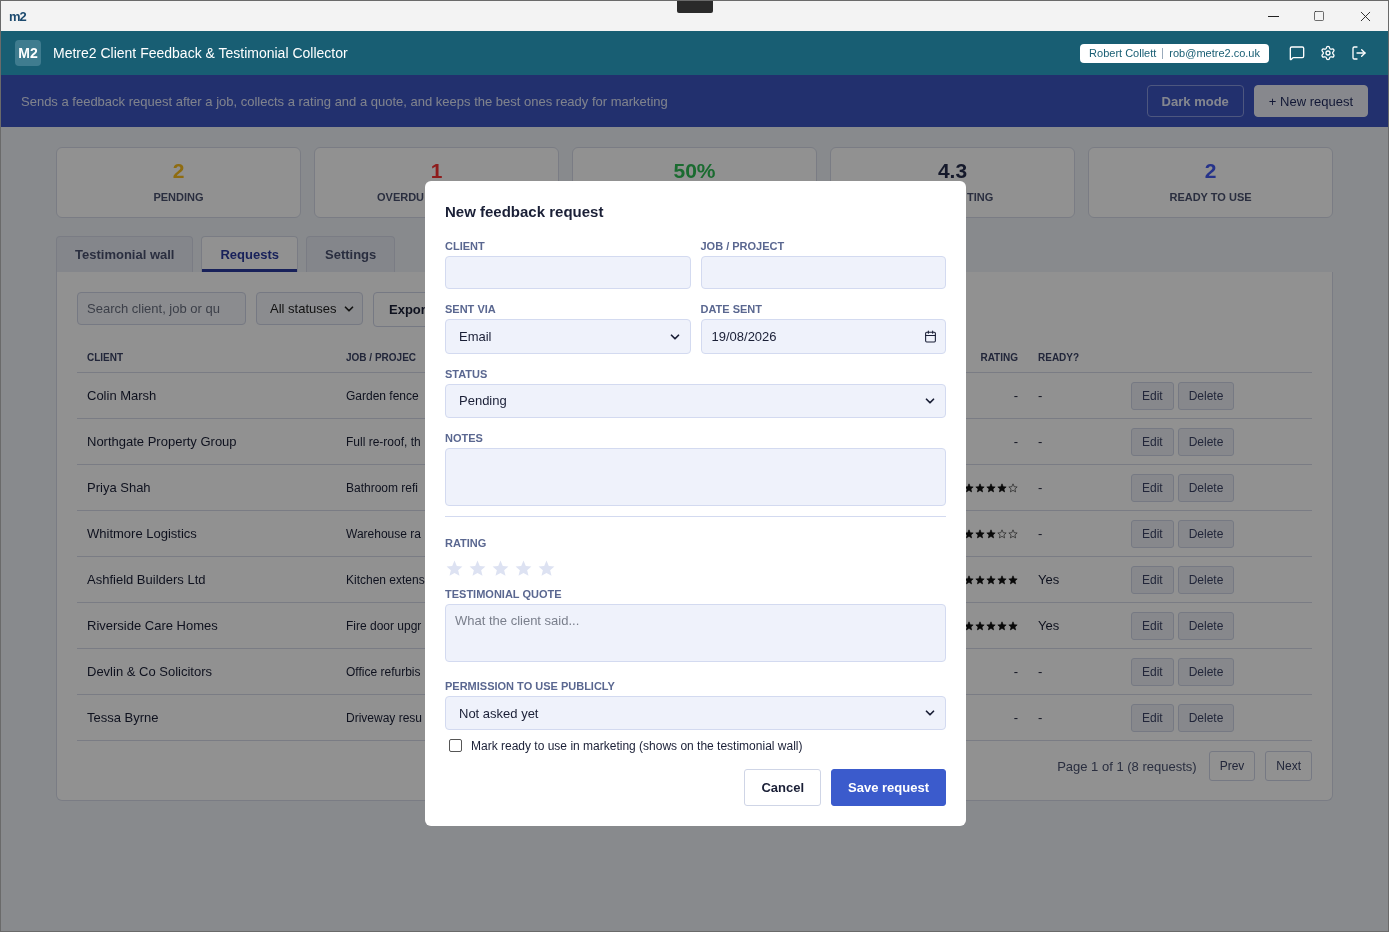  I want to click on stat-label: READY TO USE, so click(1210, 197).